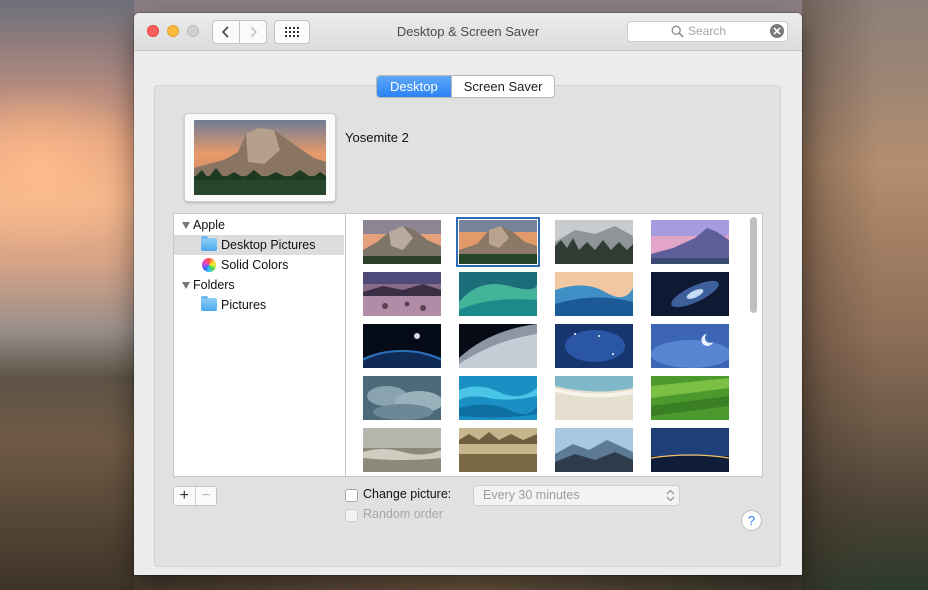  I want to click on yosemite-preview-image, so click(260, 157).